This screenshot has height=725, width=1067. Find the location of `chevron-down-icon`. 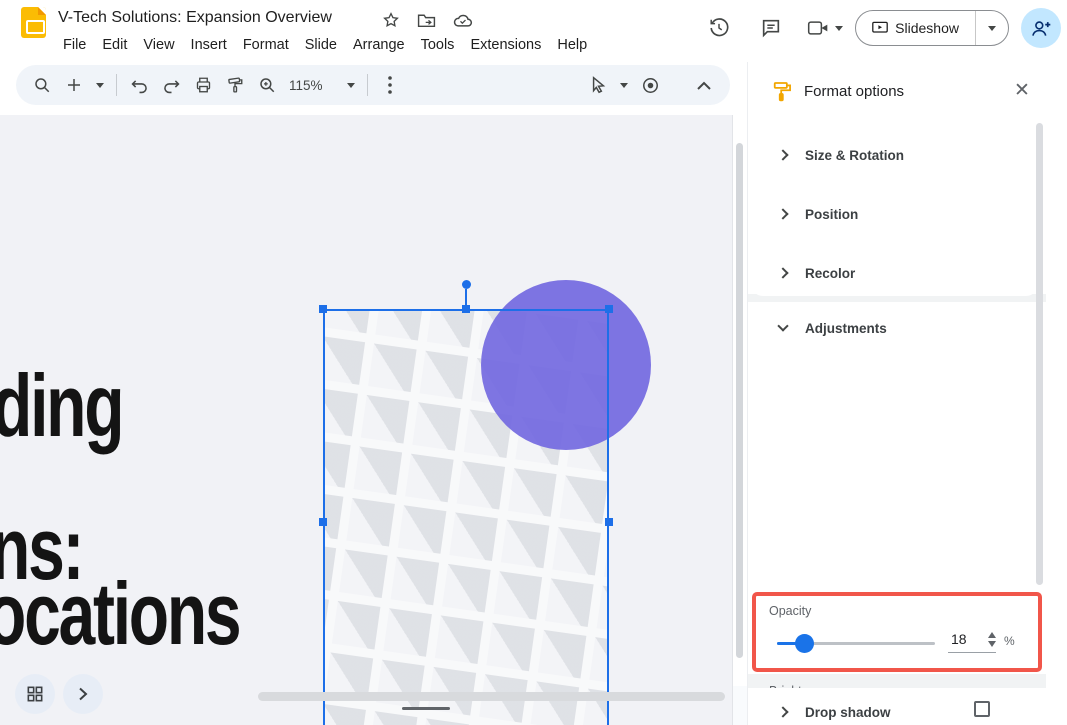

chevron-down-icon is located at coordinates (783, 326).